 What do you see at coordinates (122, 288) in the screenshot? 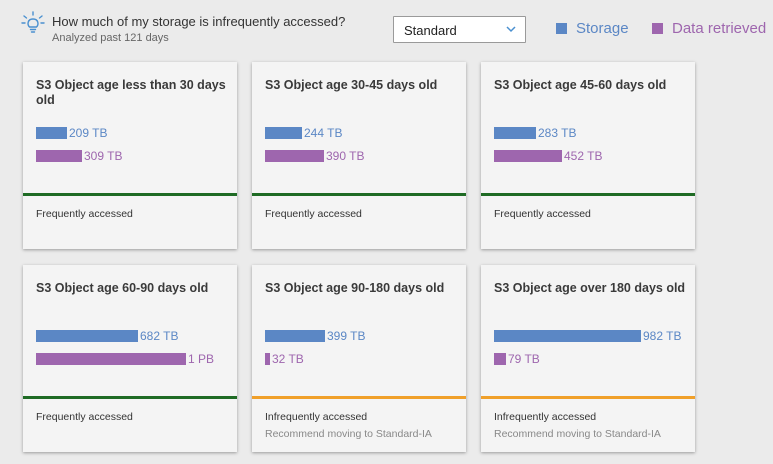
I see `card-title: S3 Object age 60-90 days old` at bounding box center [122, 288].